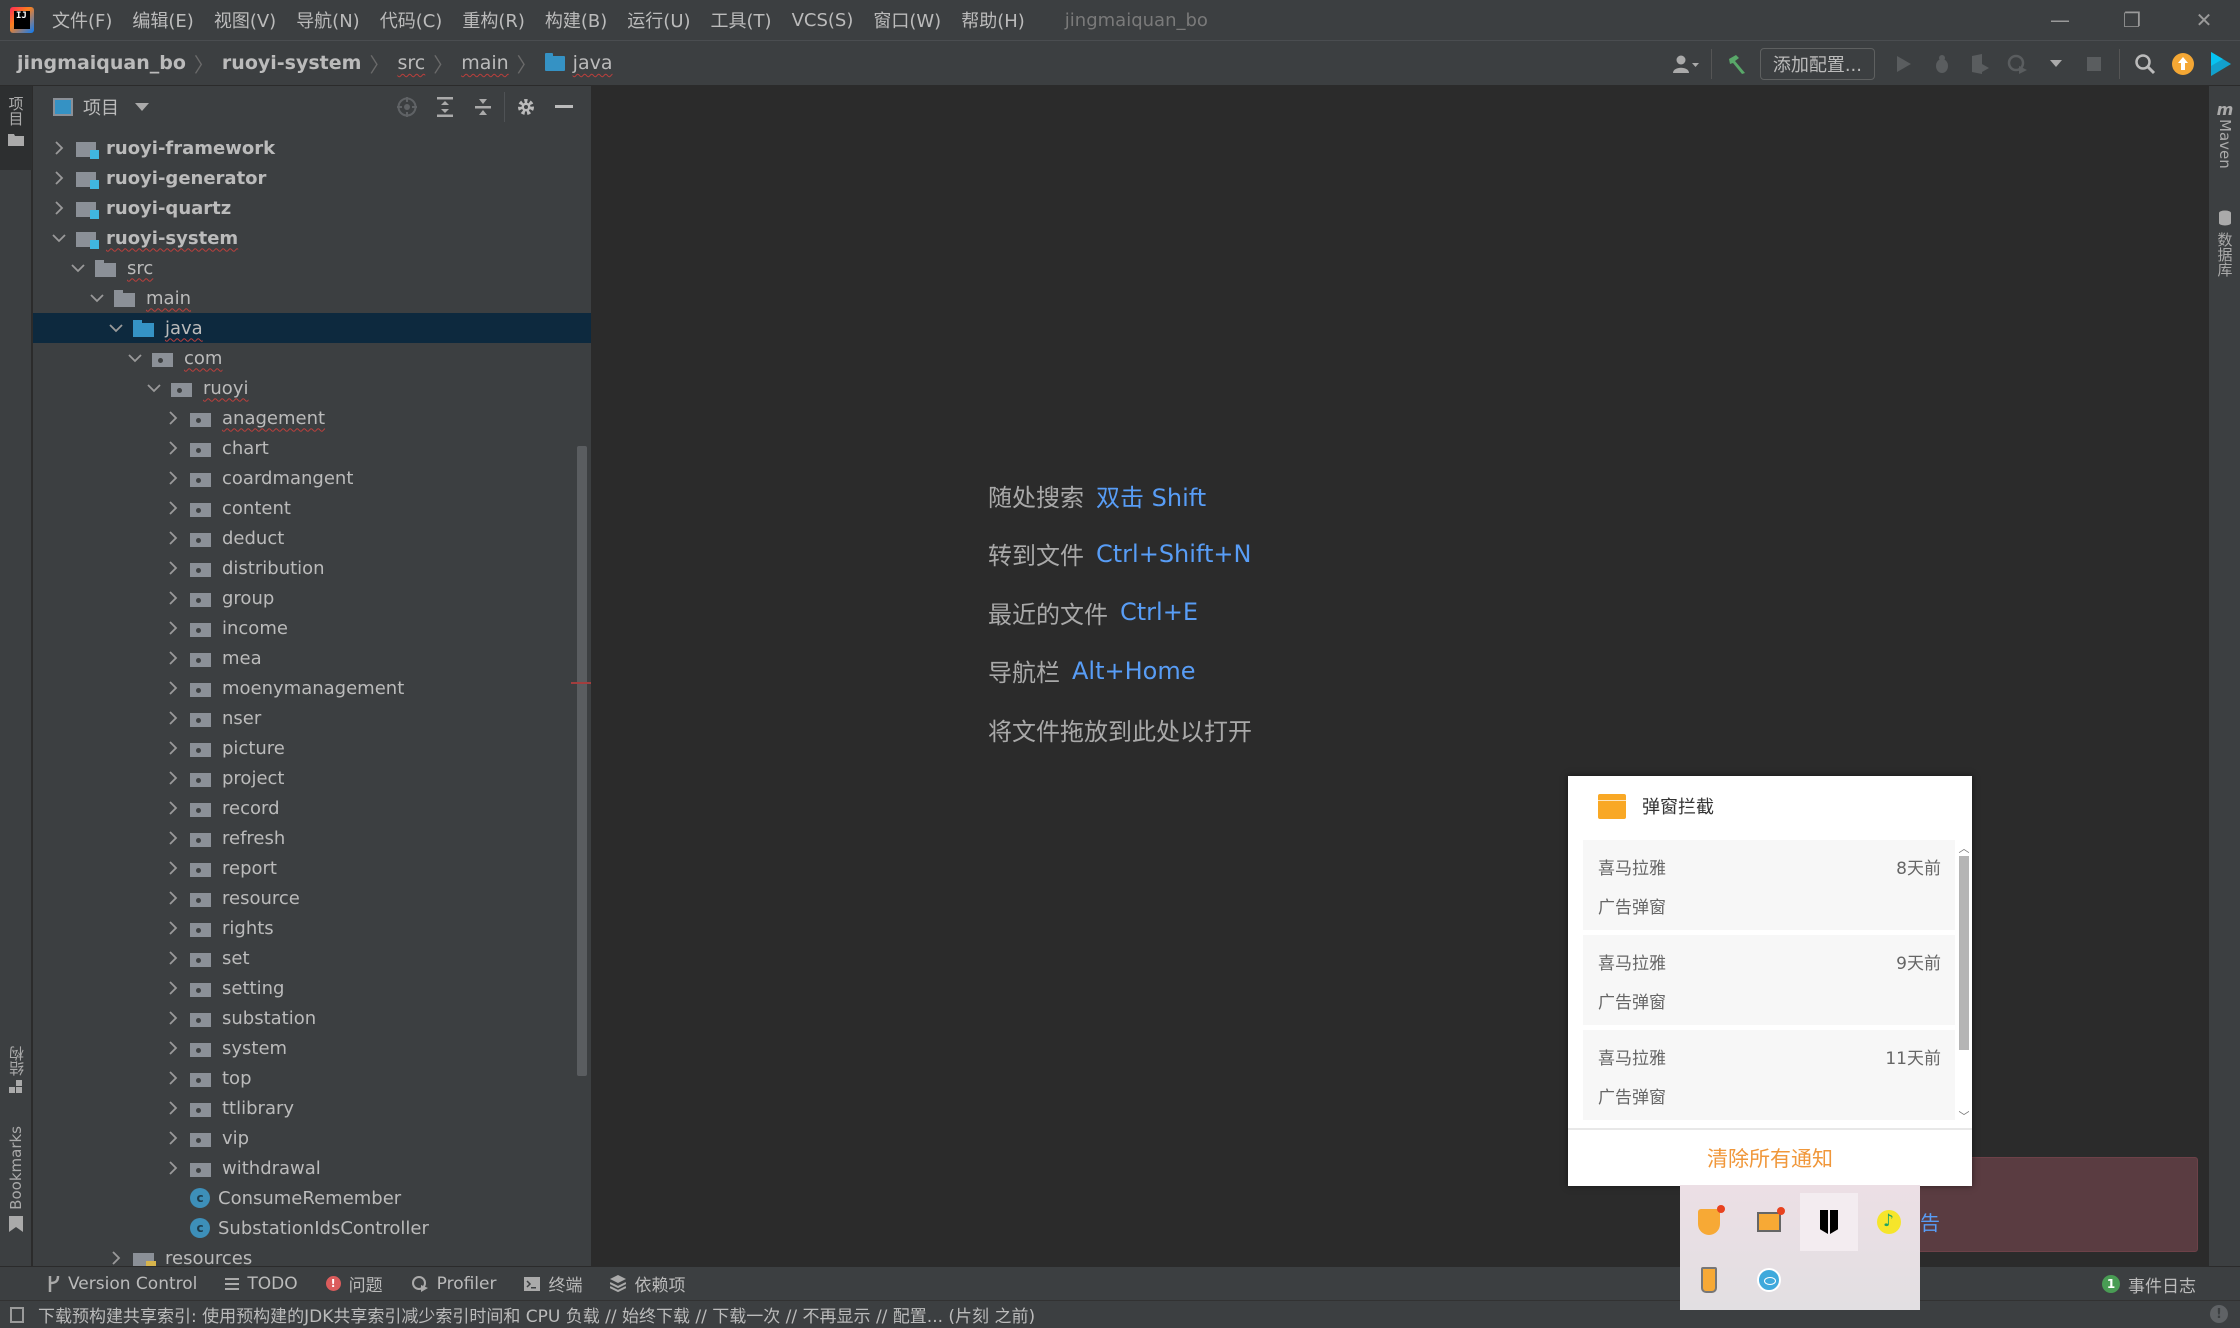  Describe the element at coordinates (823, 20) in the screenshot. I see `menu-vcs: VCS(S)` at that location.